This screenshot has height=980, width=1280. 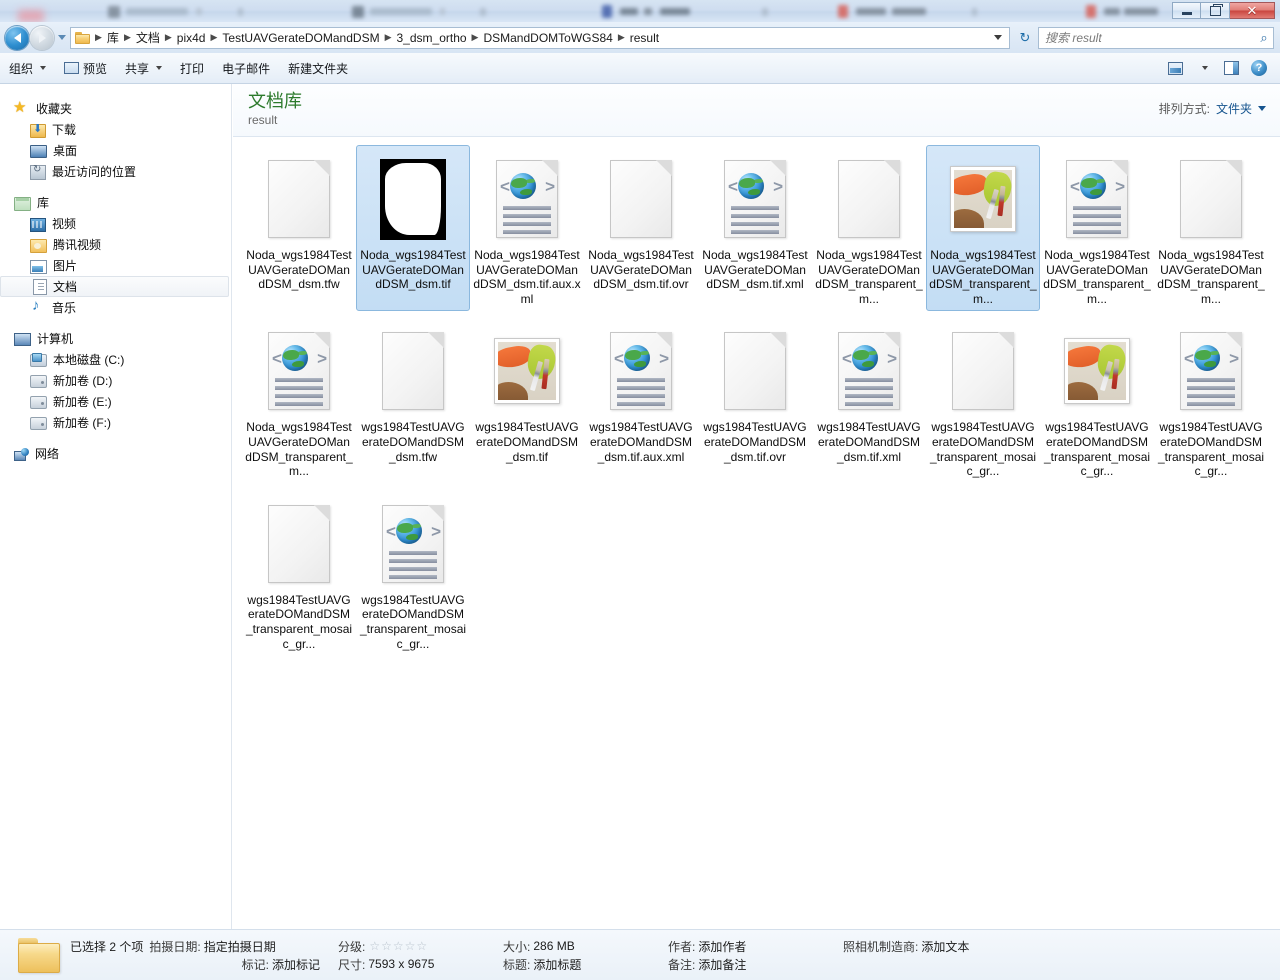 What do you see at coordinates (527, 400) in the screenshot?
I see `file-item: wgs1984TestUAVGerateDOMandDSM_dsm.tif` at bounding box center [527, 400].